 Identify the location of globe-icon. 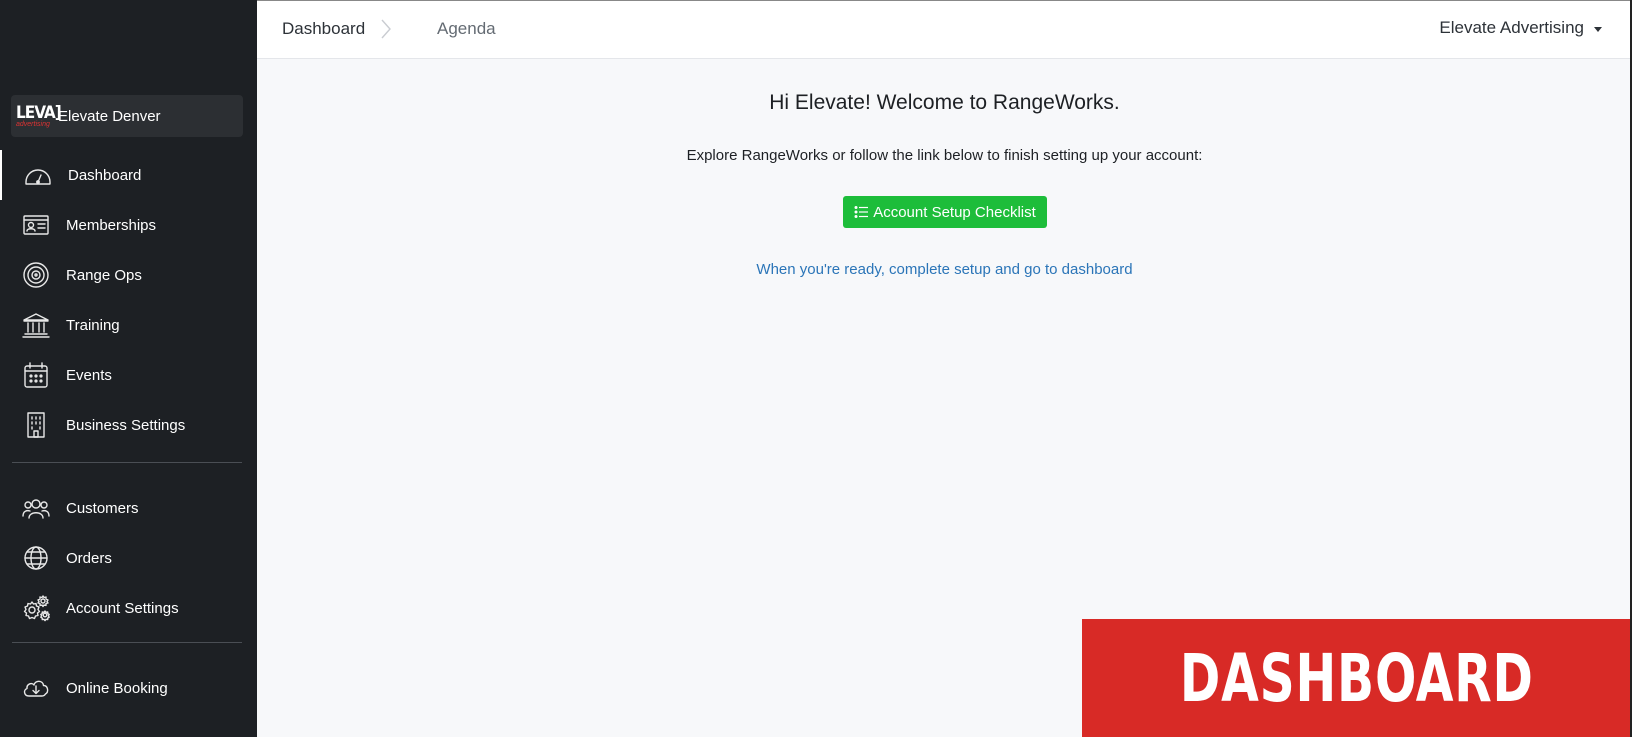
(36, 558).